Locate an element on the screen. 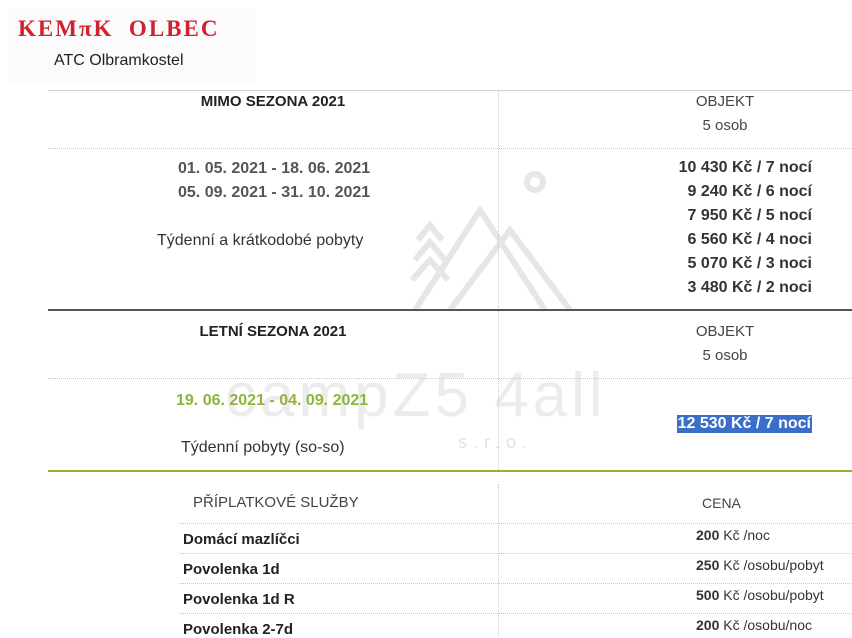 Image resolution: width=852 pixels, height=638 pixels. service-amount-permit-1d-r: 500 is located at coordinates (708, 595).